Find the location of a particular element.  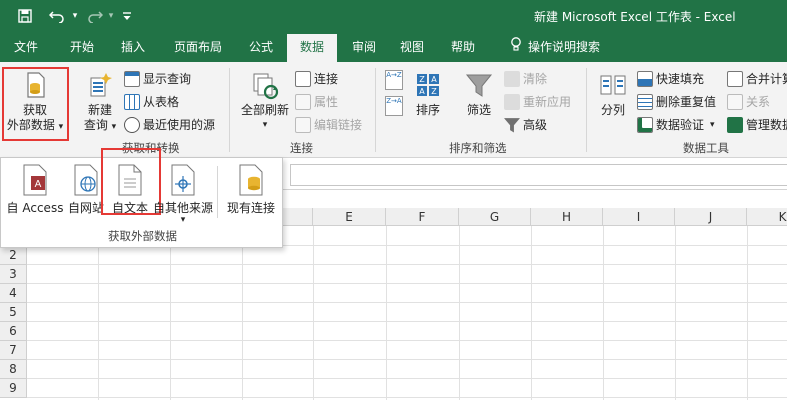

row-header: 5 is located at coordinates (13, 312).